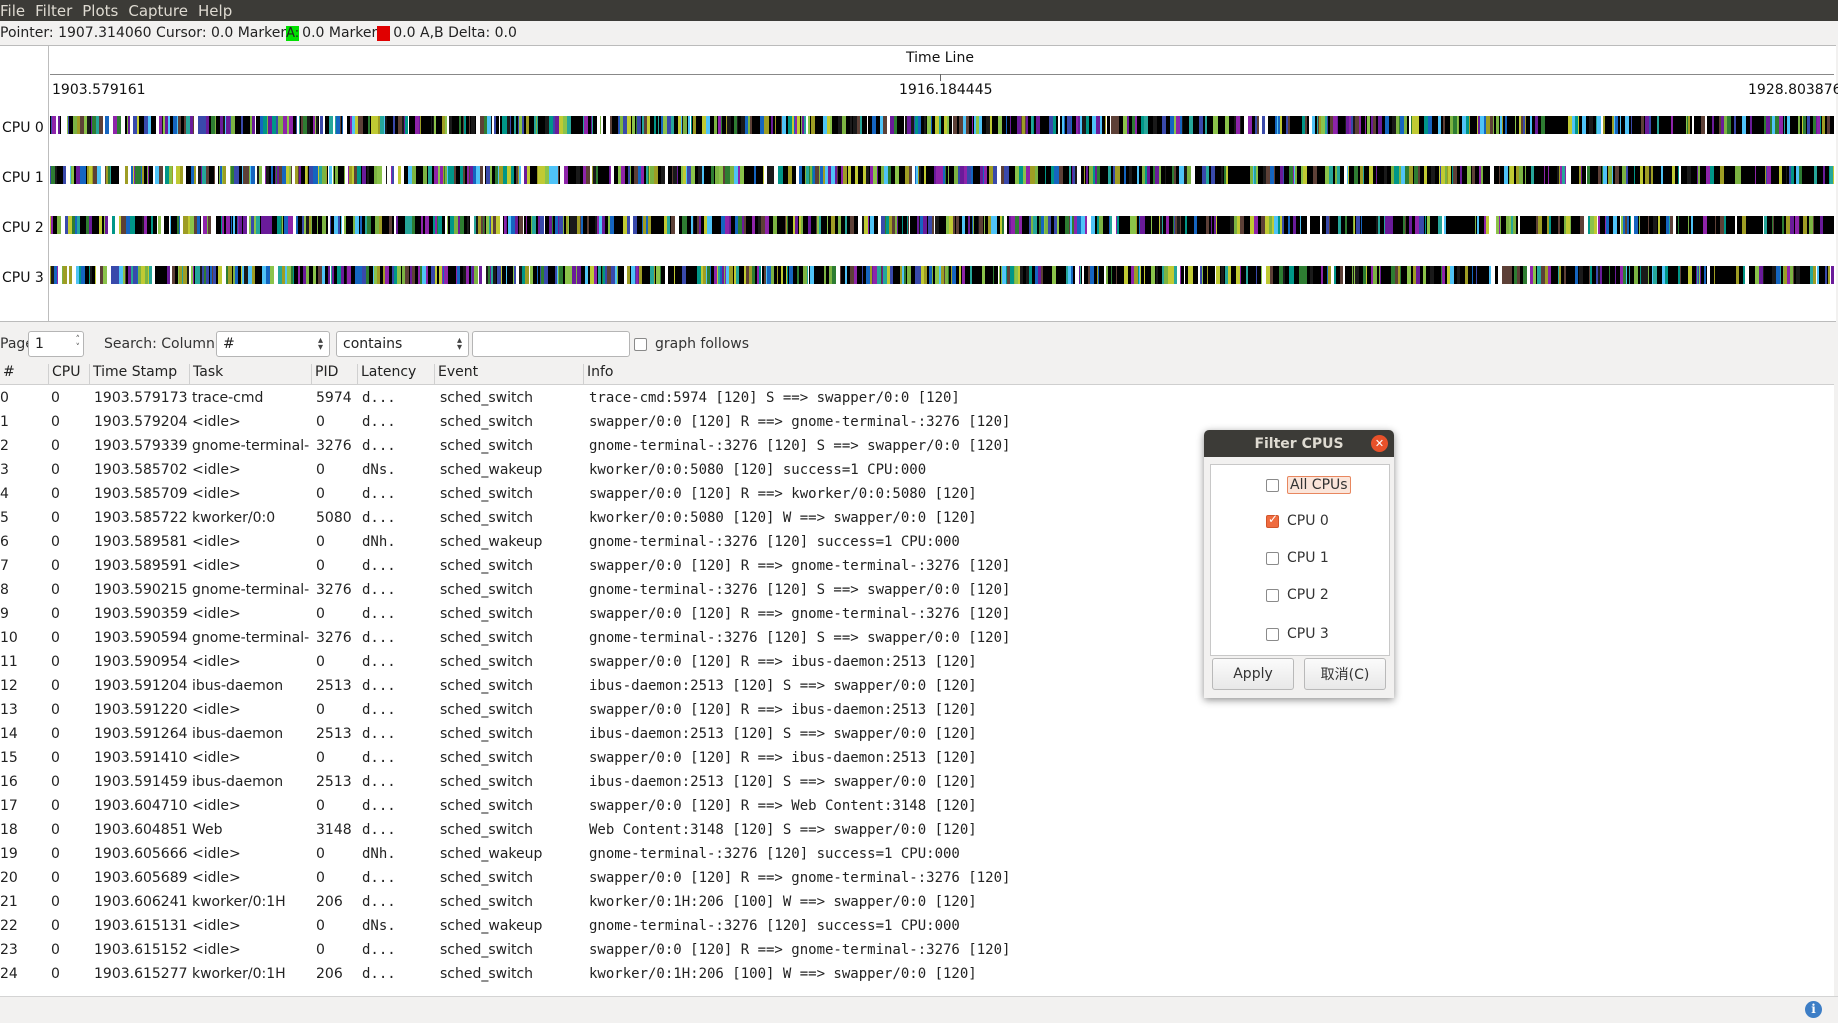  What do you see at coordinates (1297, 634) in the screenshot?
I see `cpu3-option: CPU 3` at bounding box center [1297, 634].